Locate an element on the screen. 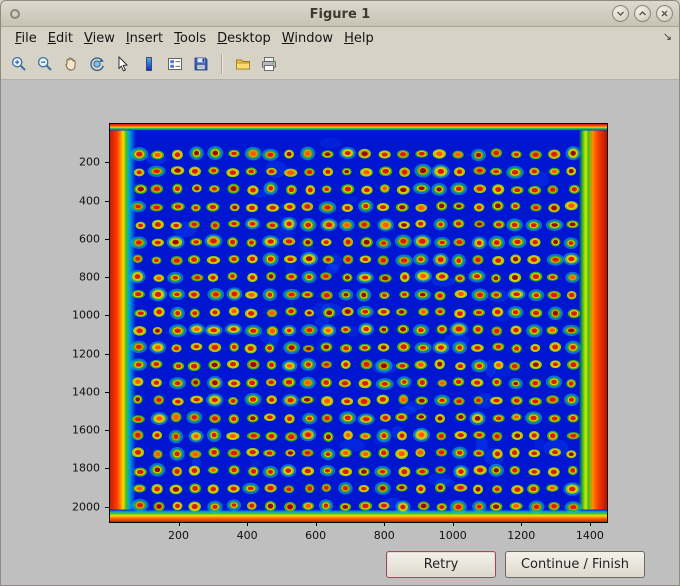  menu-edit: Edit is located at coordinates (60, 38).